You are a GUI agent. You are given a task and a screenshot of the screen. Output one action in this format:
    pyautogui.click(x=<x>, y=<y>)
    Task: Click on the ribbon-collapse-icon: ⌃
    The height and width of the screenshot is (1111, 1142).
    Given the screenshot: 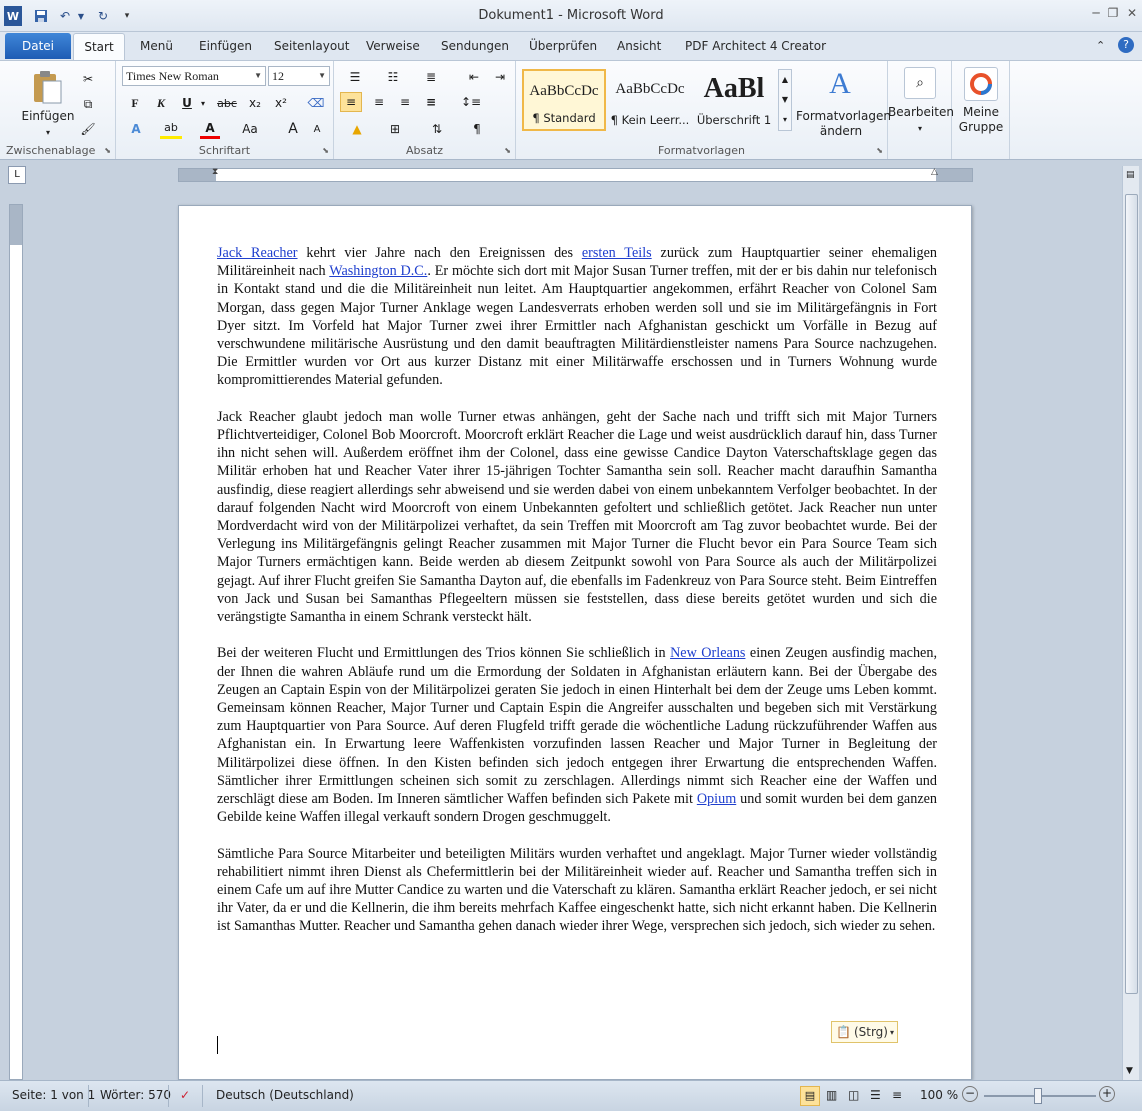 What is the action you would take?
    pyautogui.click(x=1100, y=45)
    